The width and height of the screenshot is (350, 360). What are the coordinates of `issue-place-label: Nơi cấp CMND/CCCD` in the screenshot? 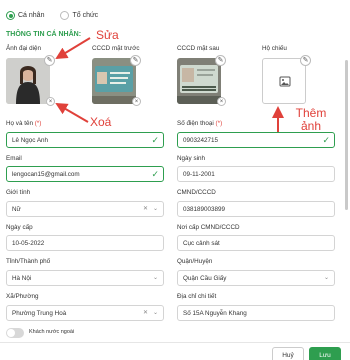 It's located at (208, 227).